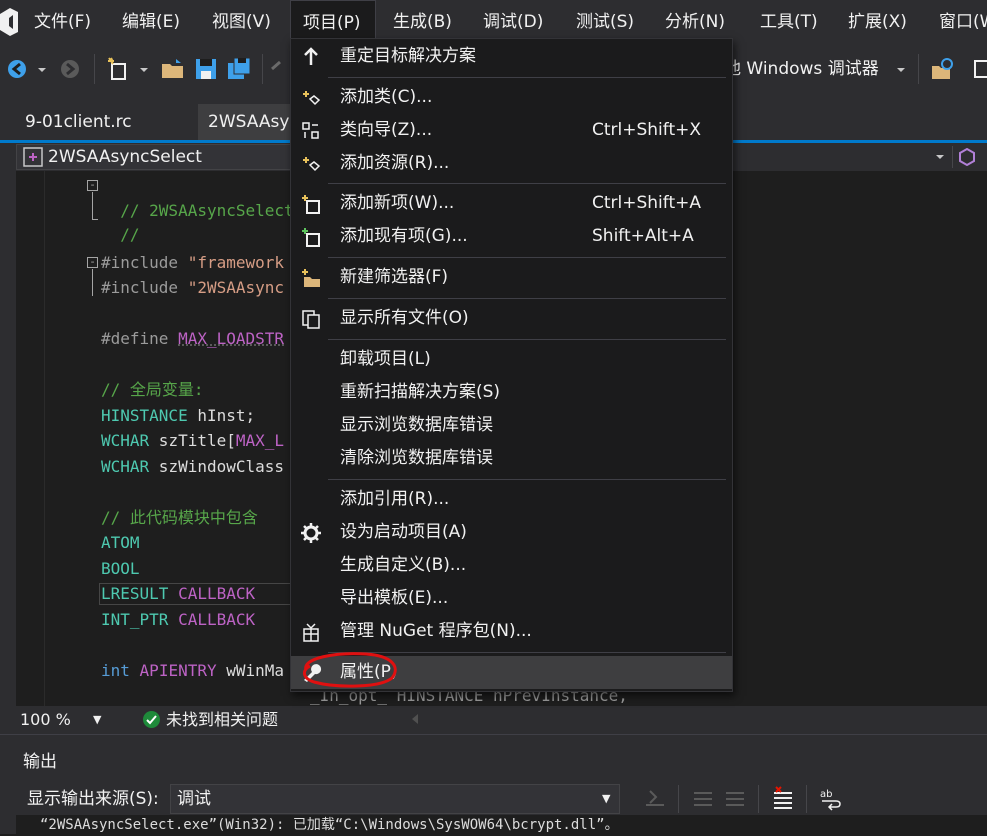  I want to click on code-token: WCHAR, so click(125, 466).